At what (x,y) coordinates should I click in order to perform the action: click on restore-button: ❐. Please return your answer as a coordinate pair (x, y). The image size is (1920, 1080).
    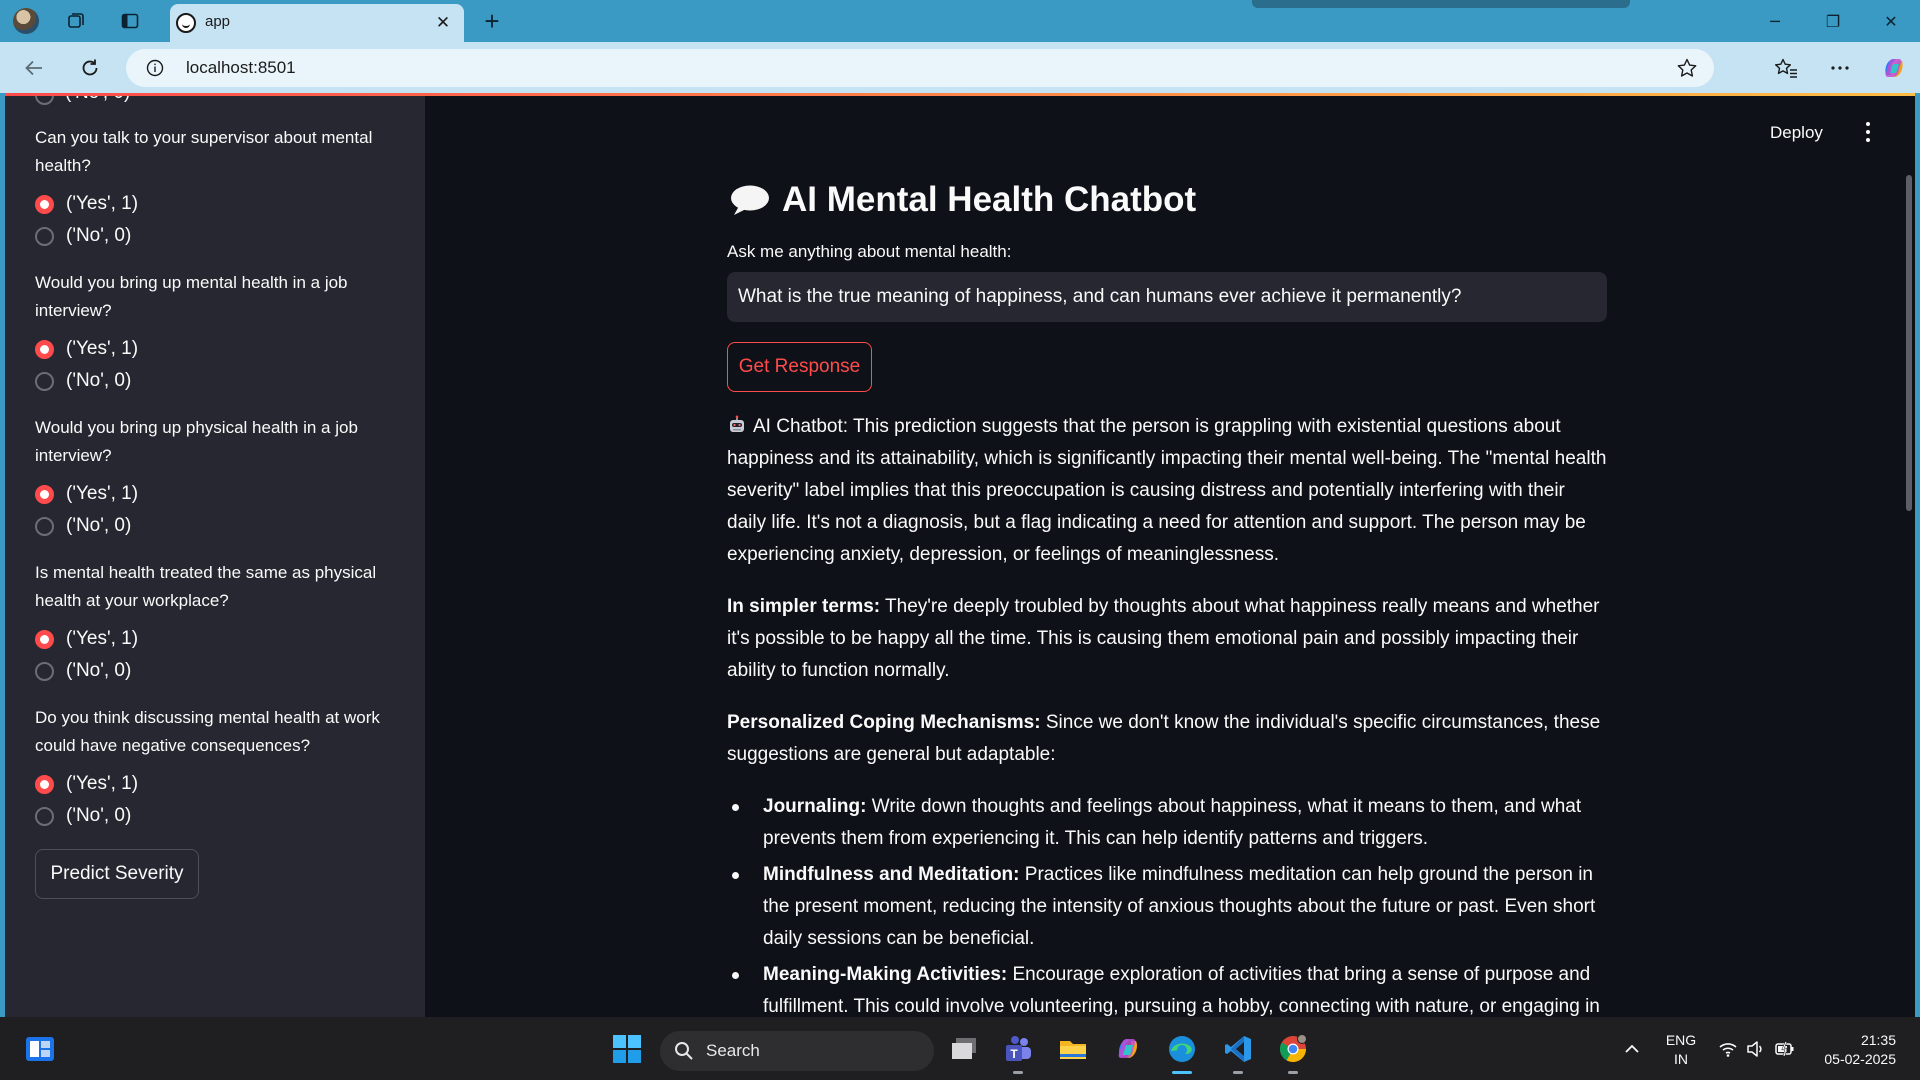
    Looking at the image, I should click on (1833, 21).